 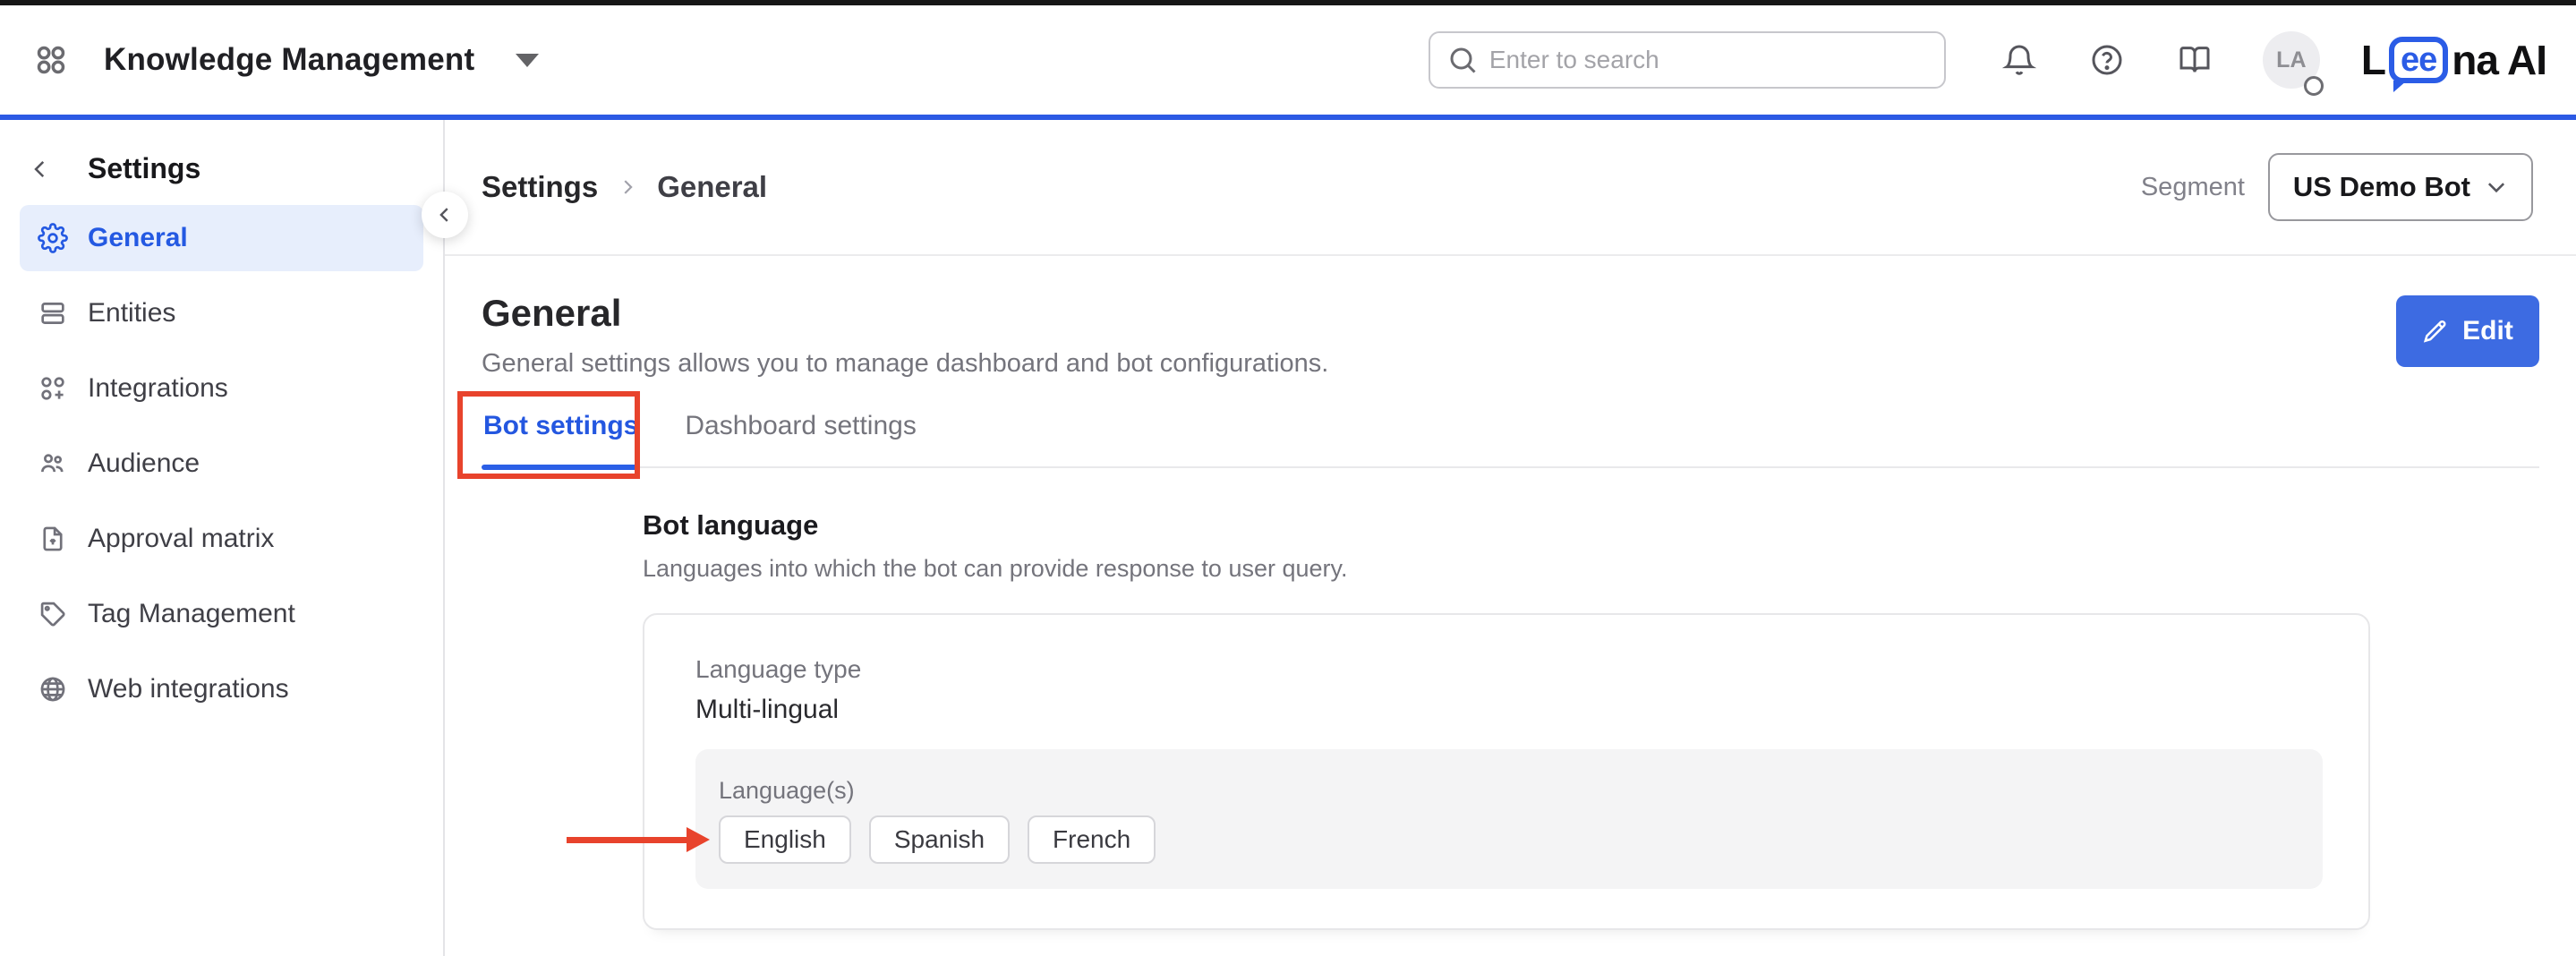 What do you see at coordinates (40, 169) in the screenshot?
I see `back-chevron-icon` at bounding box center [40, 169].